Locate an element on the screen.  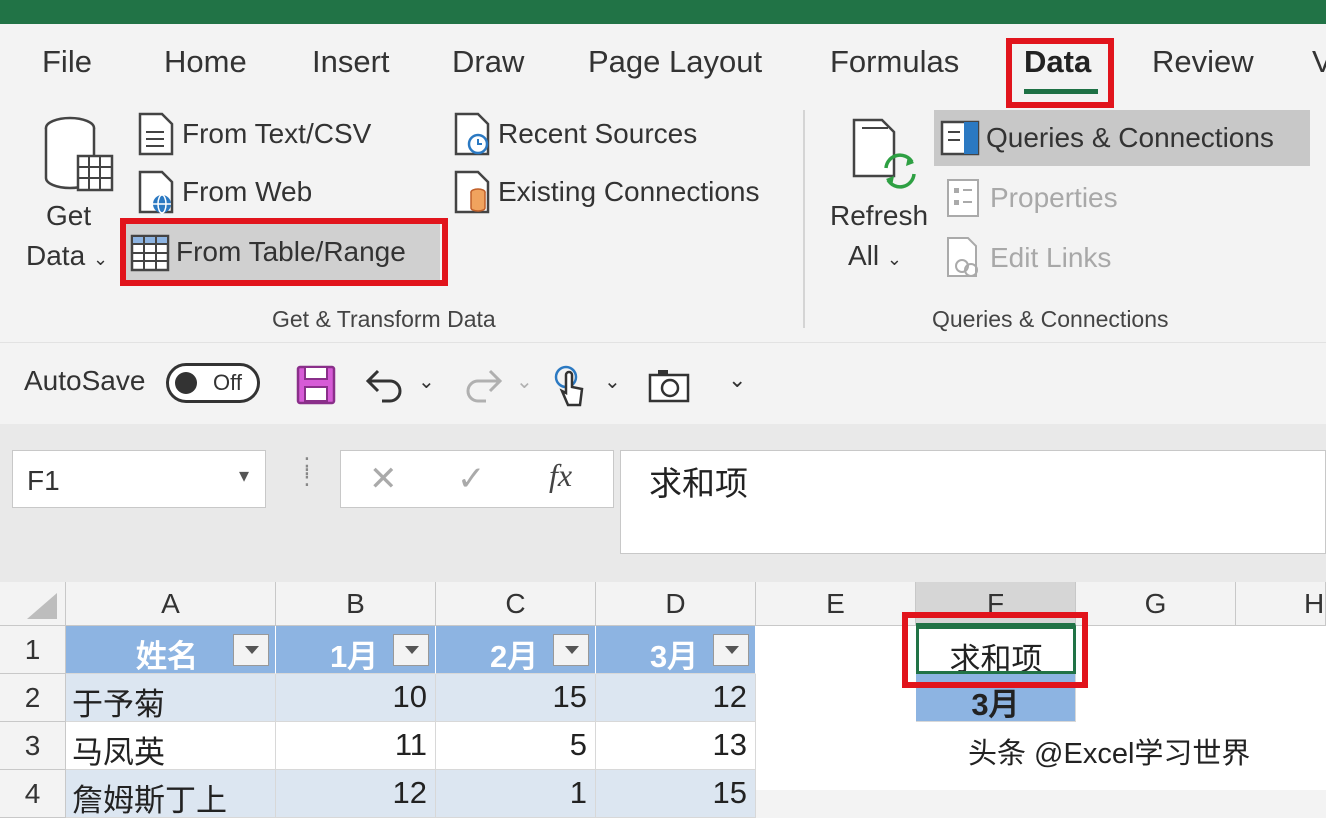
refresh-all-button: Refresh All ⌄ is located at coordinates (880, 206).